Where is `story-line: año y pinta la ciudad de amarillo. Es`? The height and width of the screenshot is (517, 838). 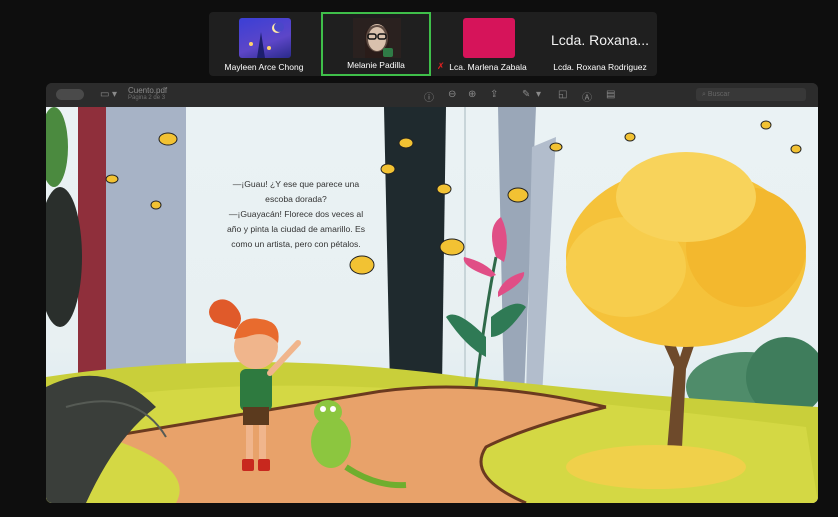
story-line: año y pinta la ciudad de amarillo. Es is located at coordinates (296, 229).